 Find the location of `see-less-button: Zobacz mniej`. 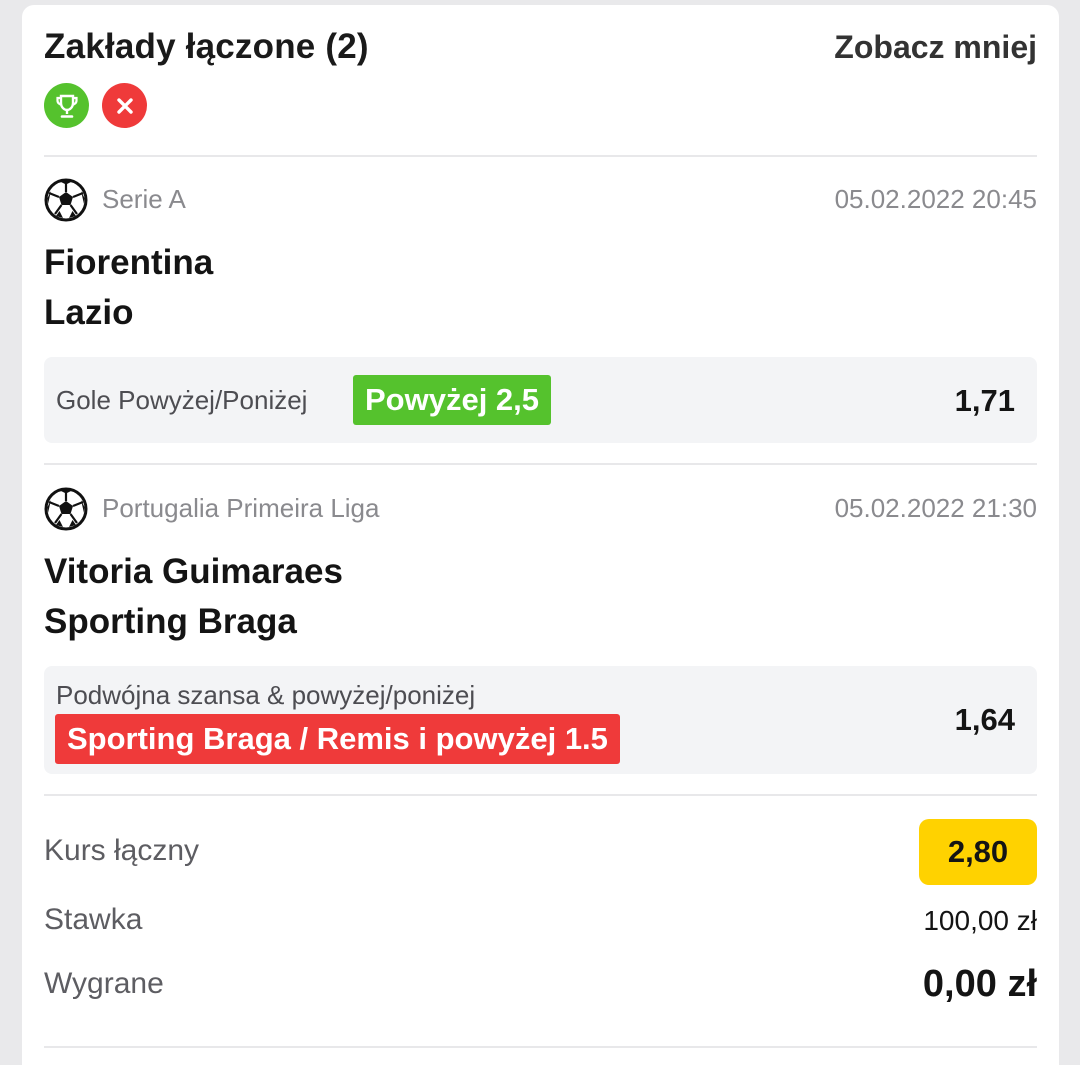

see-less-button: Zobacz mniej is located at coordinates (935, 47).